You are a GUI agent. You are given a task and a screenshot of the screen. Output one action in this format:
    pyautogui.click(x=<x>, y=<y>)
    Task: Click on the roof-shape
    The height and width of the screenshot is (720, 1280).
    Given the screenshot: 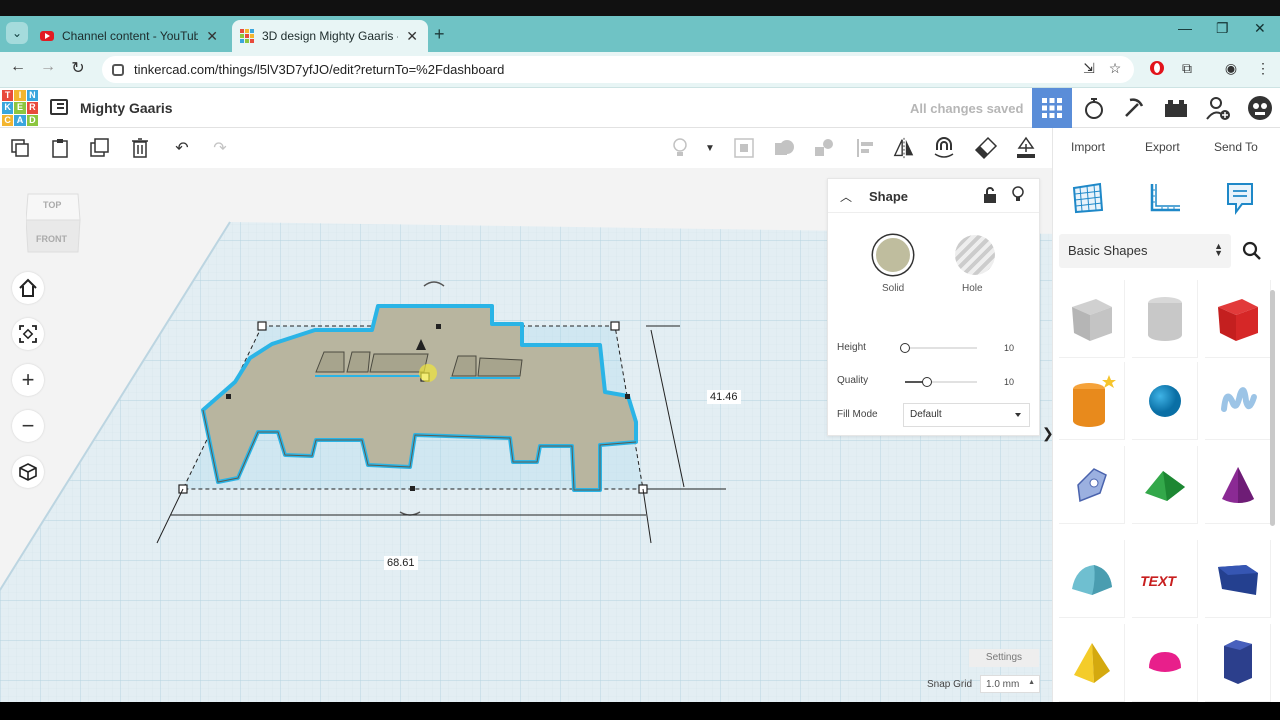 What is the action you would take?
    pyautogui.click(x=1165, y=485)
    